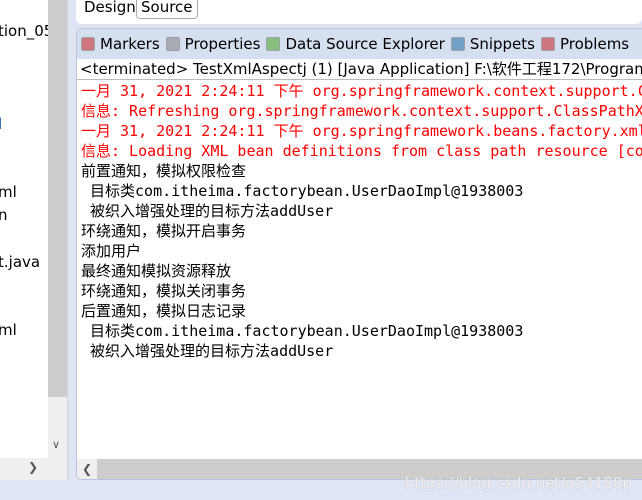 The width and height of the screenshot is (642, 500). What do you see at coordinates (26, 31) in the screenshot?
I see `tree-item: tion_05` at bounding box center [26, 31].